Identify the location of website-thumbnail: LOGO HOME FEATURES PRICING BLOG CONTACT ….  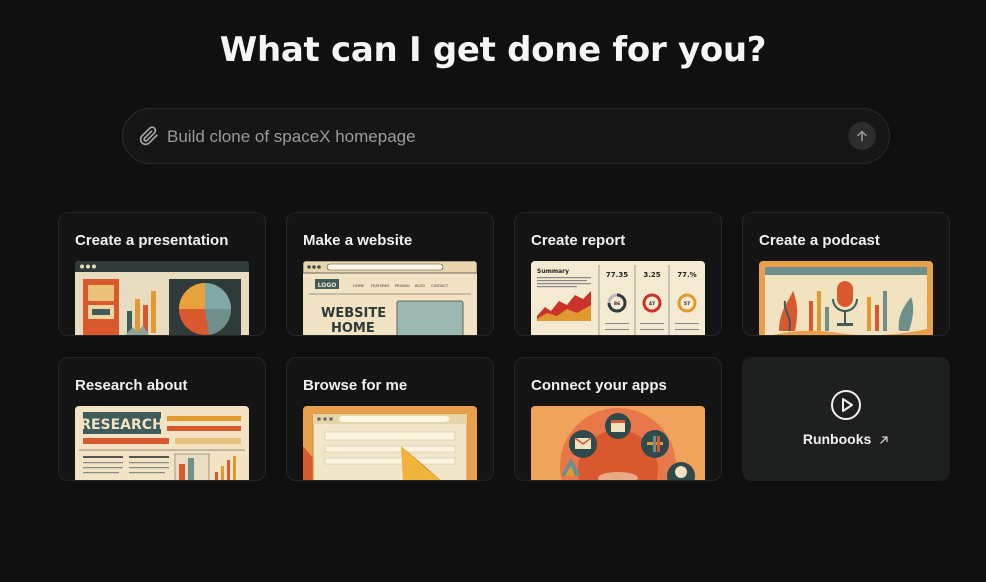
(390, 298).